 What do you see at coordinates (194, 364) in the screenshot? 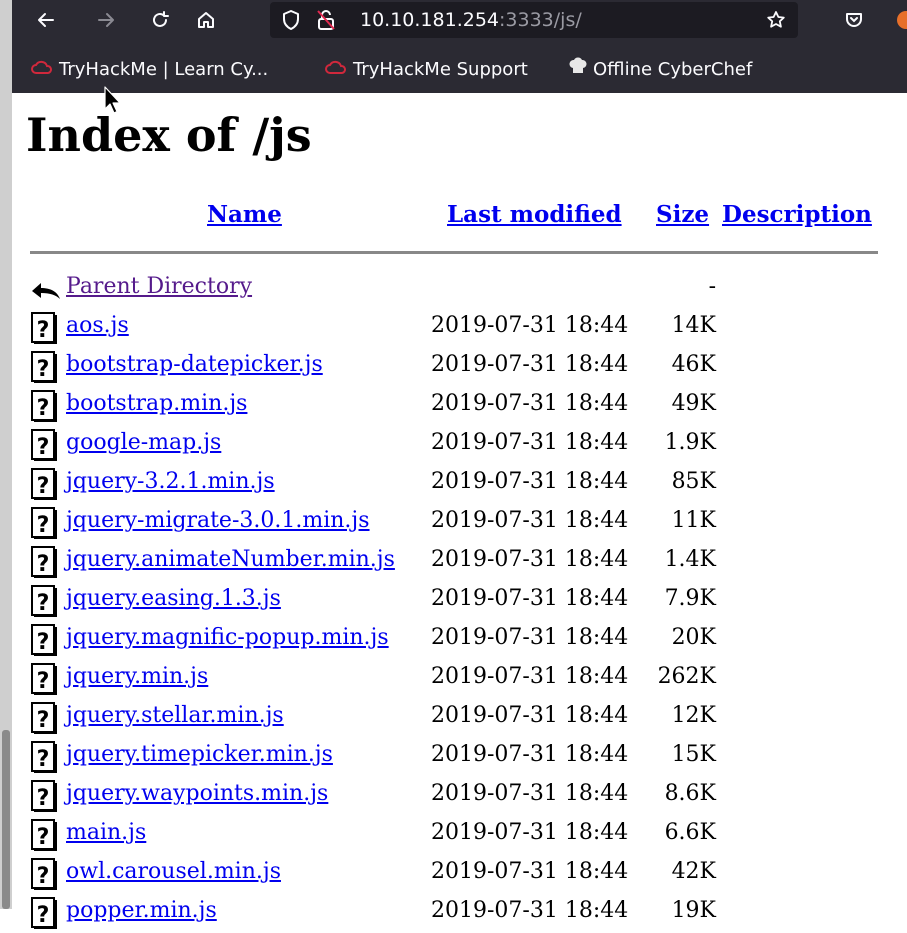
I see `file-link: bootstrap-datepicker.js` at bounding box center [194, 364].